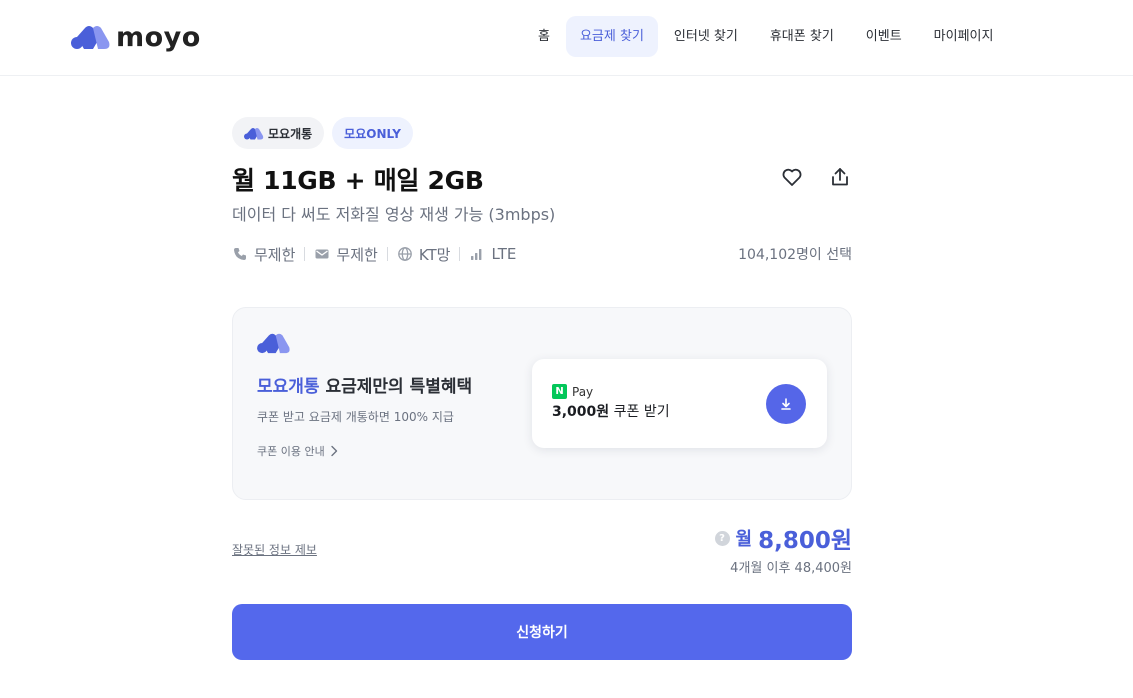 This screenshot has height=698, width=1133. I want to click on plan-specs: 무제한 무제한 KT망 LTE 104,102명이 선택, so click(542, 254).